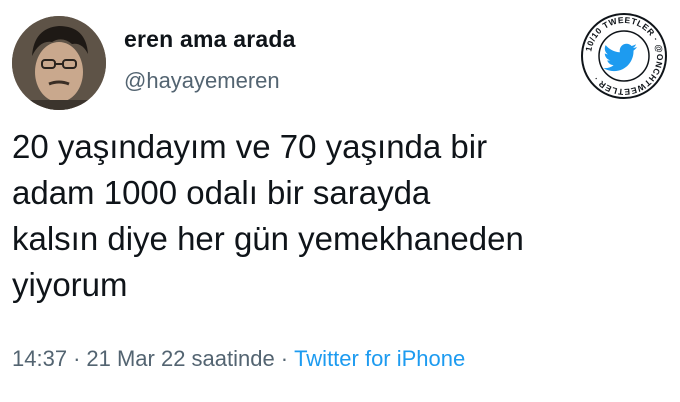 The width and height of the screenshot is (680, 402). I want to click on avatar-image, so click(59, 63).